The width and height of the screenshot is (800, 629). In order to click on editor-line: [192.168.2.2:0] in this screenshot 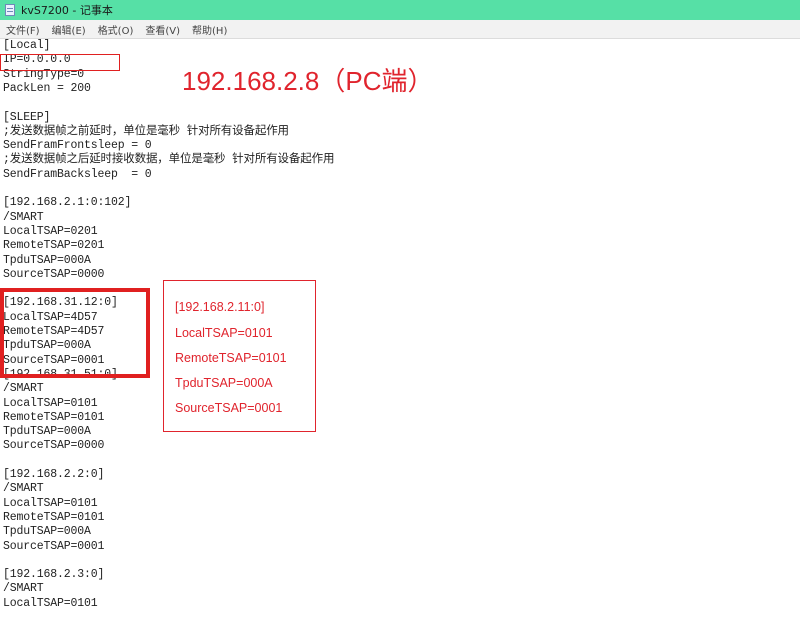, I will do `click(54, 474)`.